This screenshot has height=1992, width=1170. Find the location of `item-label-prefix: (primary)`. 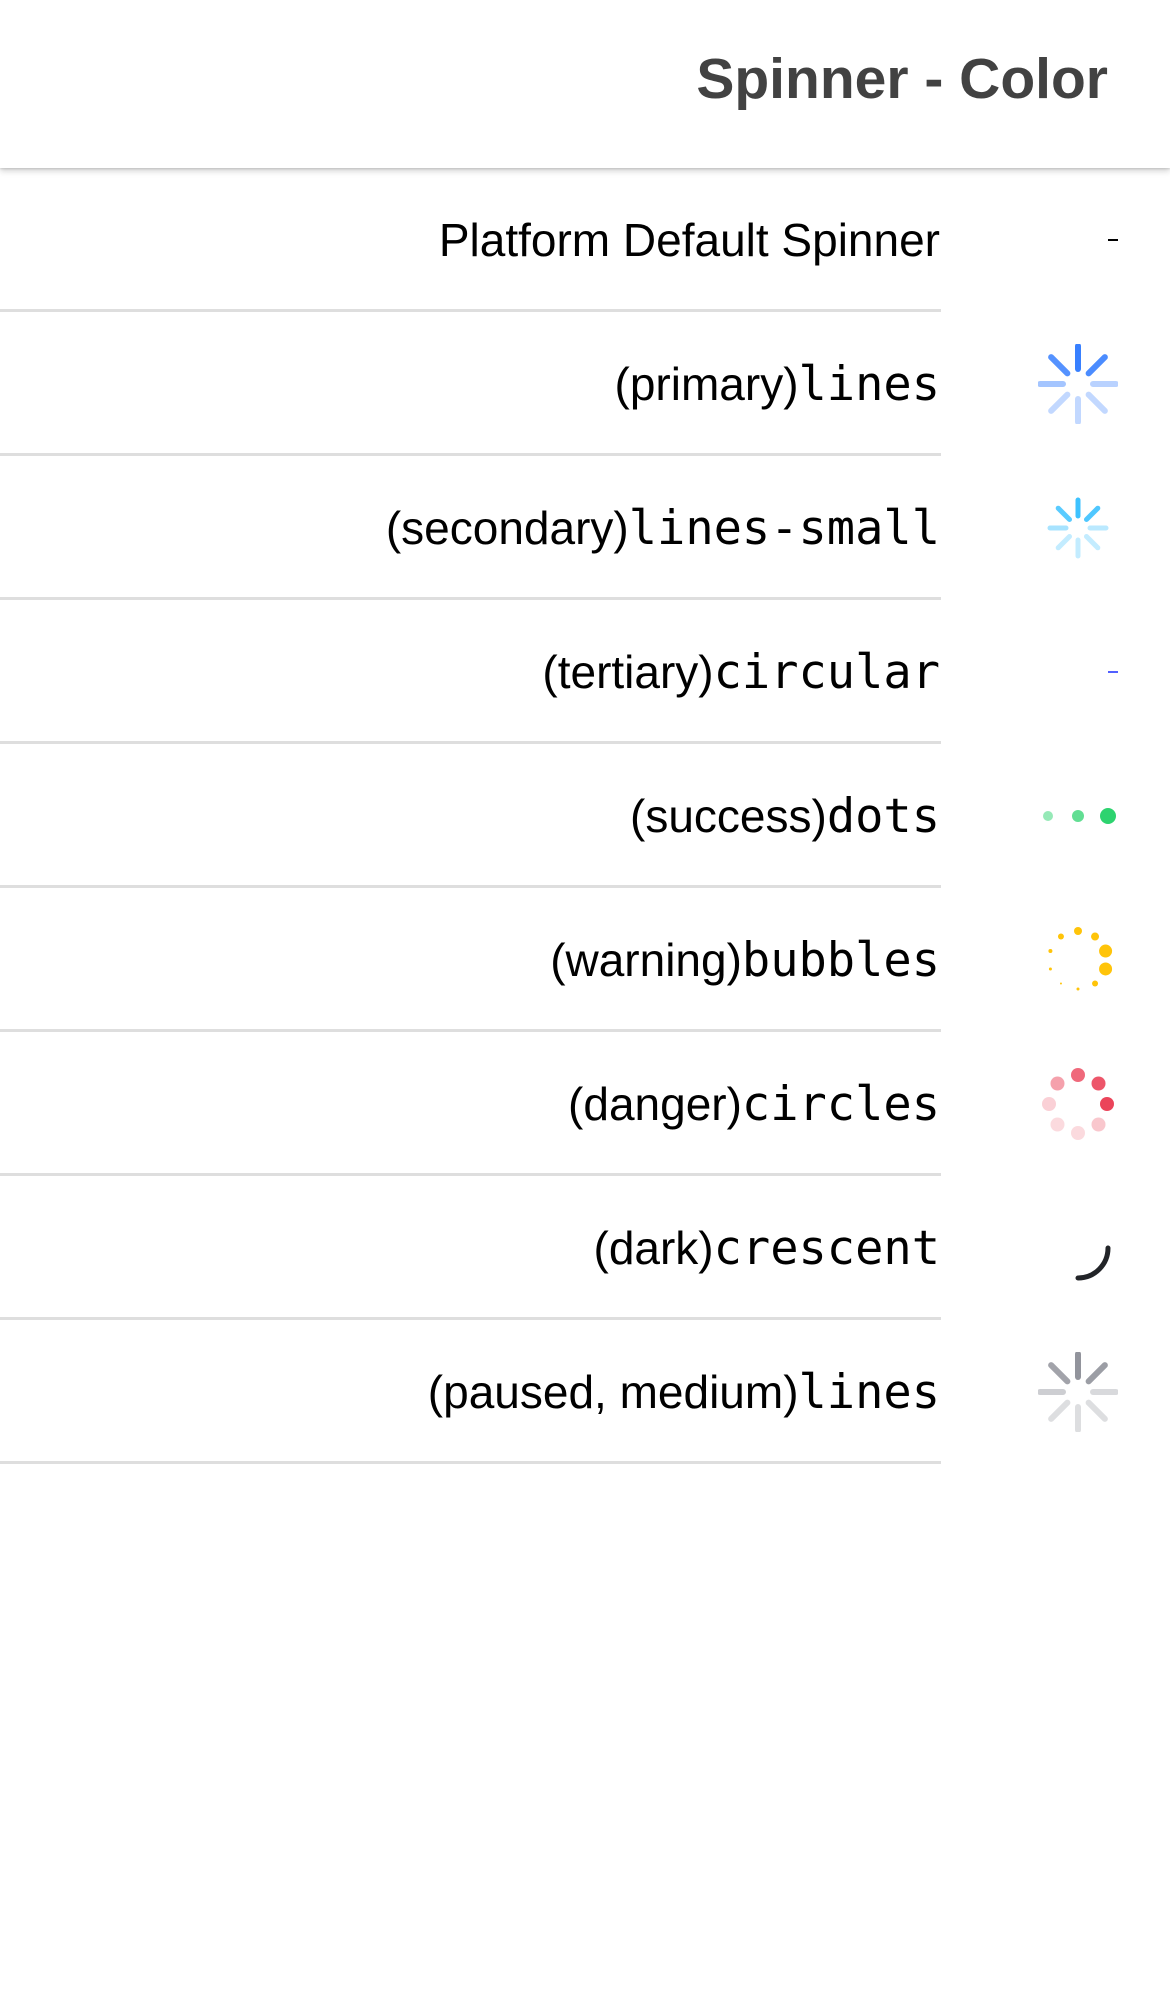

item-label-prefix: (primary) is located at coordinates (706, 384).